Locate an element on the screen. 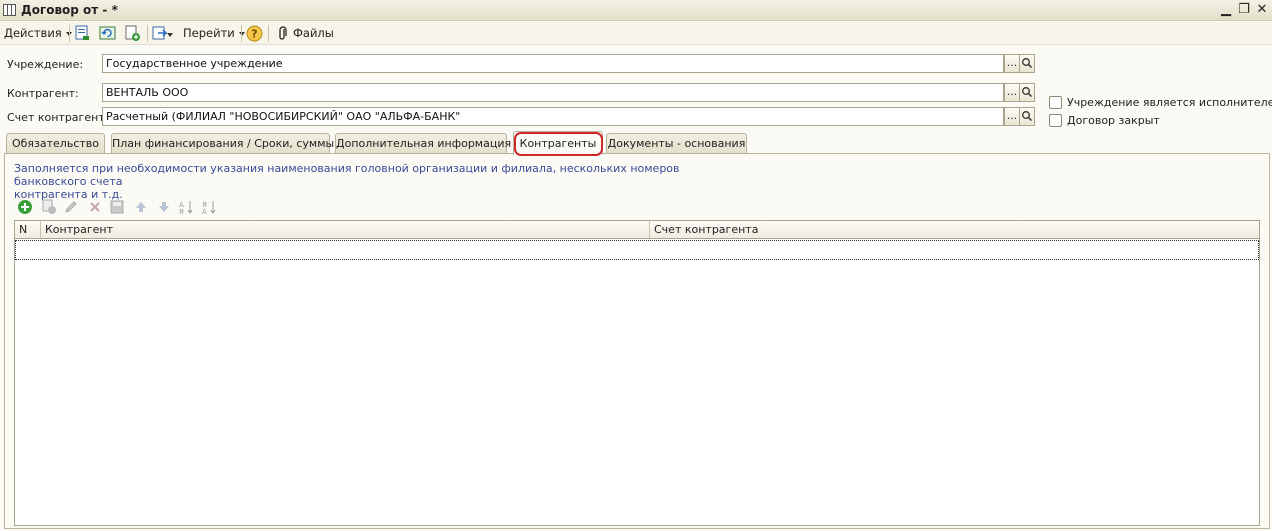  is-executor-checkbox is located at coordinates (1055, 102).